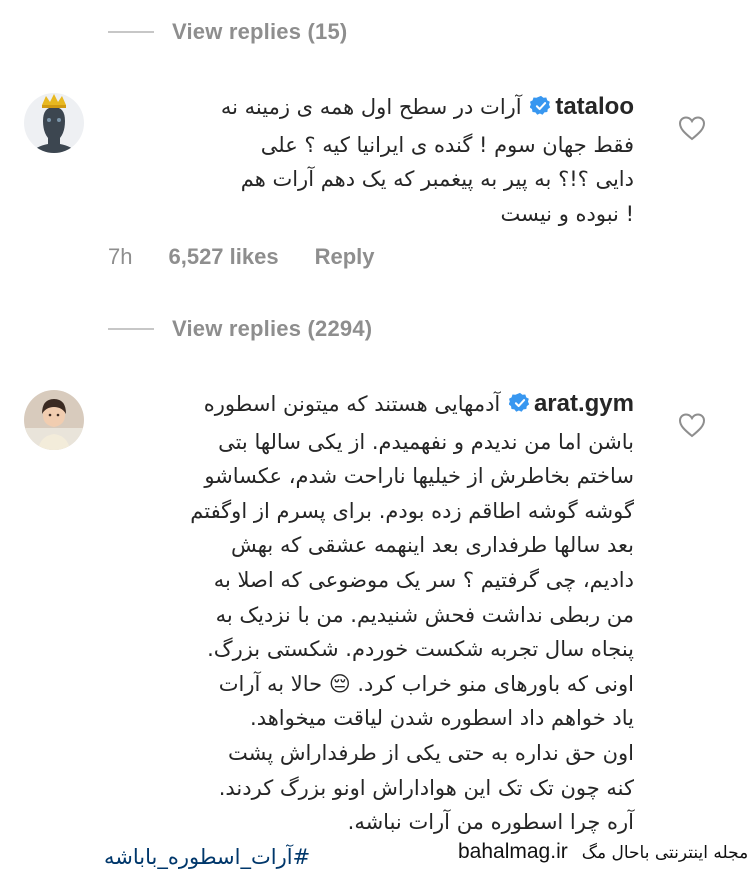  Describe the element at coordinates (584, 403) in the screenshot. I see `comment-username: arat.gym` at that location.